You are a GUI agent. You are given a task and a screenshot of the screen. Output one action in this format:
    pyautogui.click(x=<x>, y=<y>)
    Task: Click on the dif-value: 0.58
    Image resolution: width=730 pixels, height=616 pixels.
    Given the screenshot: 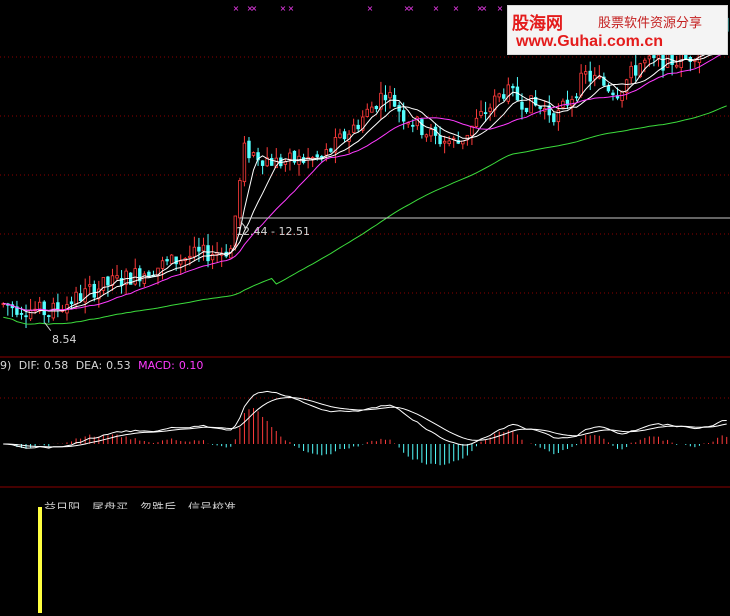 What is the action you would take?
    pyautogui.click(x=56, y=365)
    